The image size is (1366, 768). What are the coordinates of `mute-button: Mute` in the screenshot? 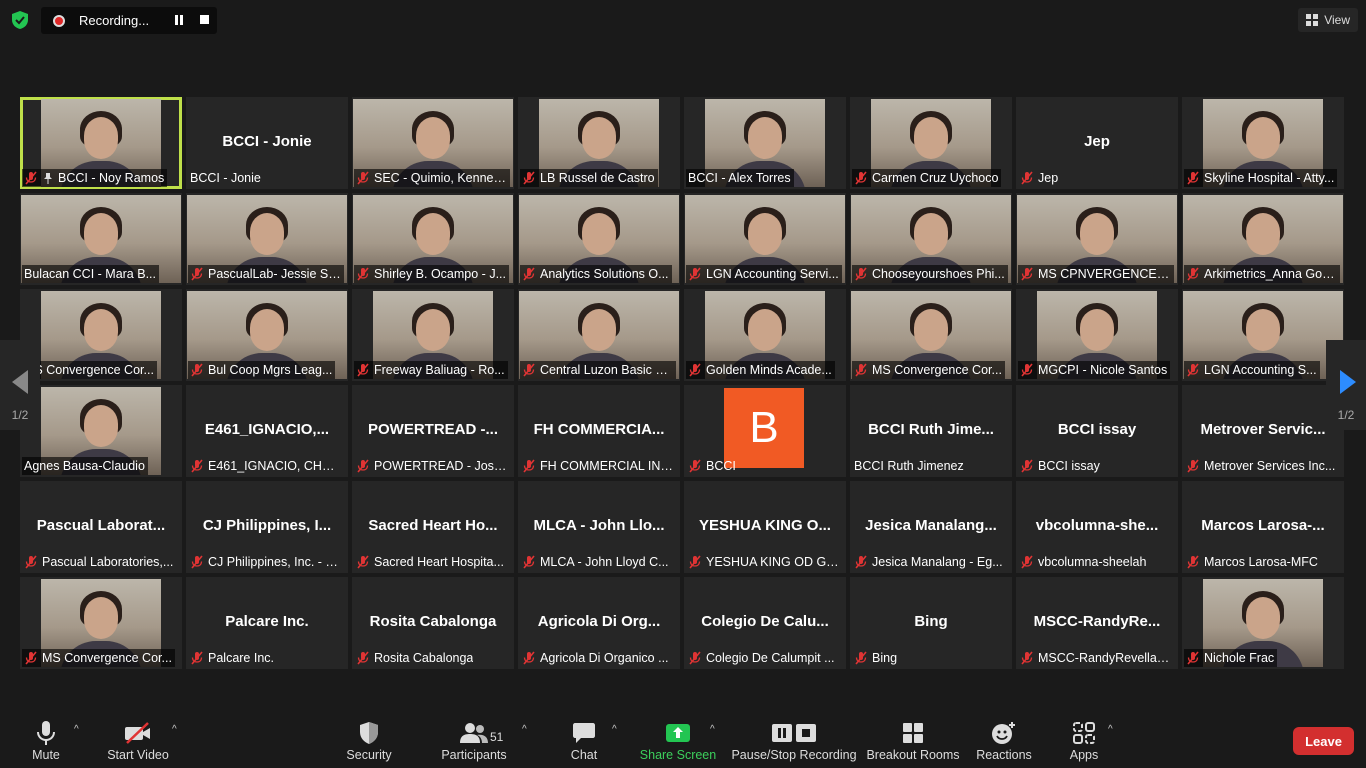 It's located at (46, 738).